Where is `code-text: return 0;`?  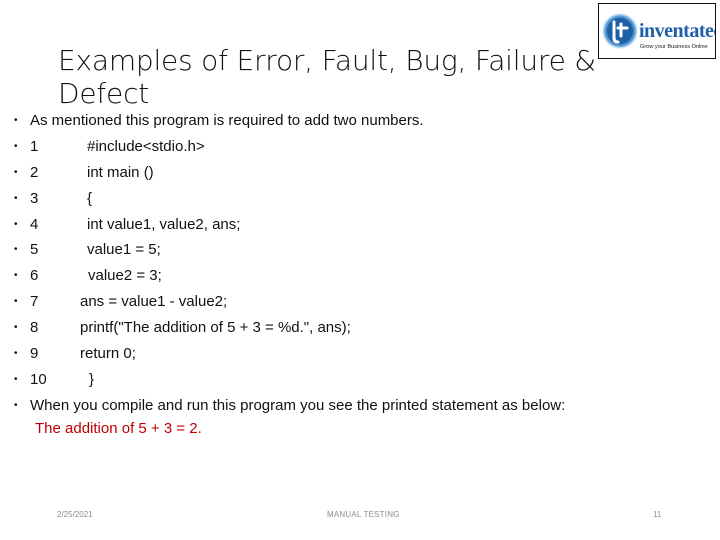
code-text: return 0; is located at coordinates (108, 354).